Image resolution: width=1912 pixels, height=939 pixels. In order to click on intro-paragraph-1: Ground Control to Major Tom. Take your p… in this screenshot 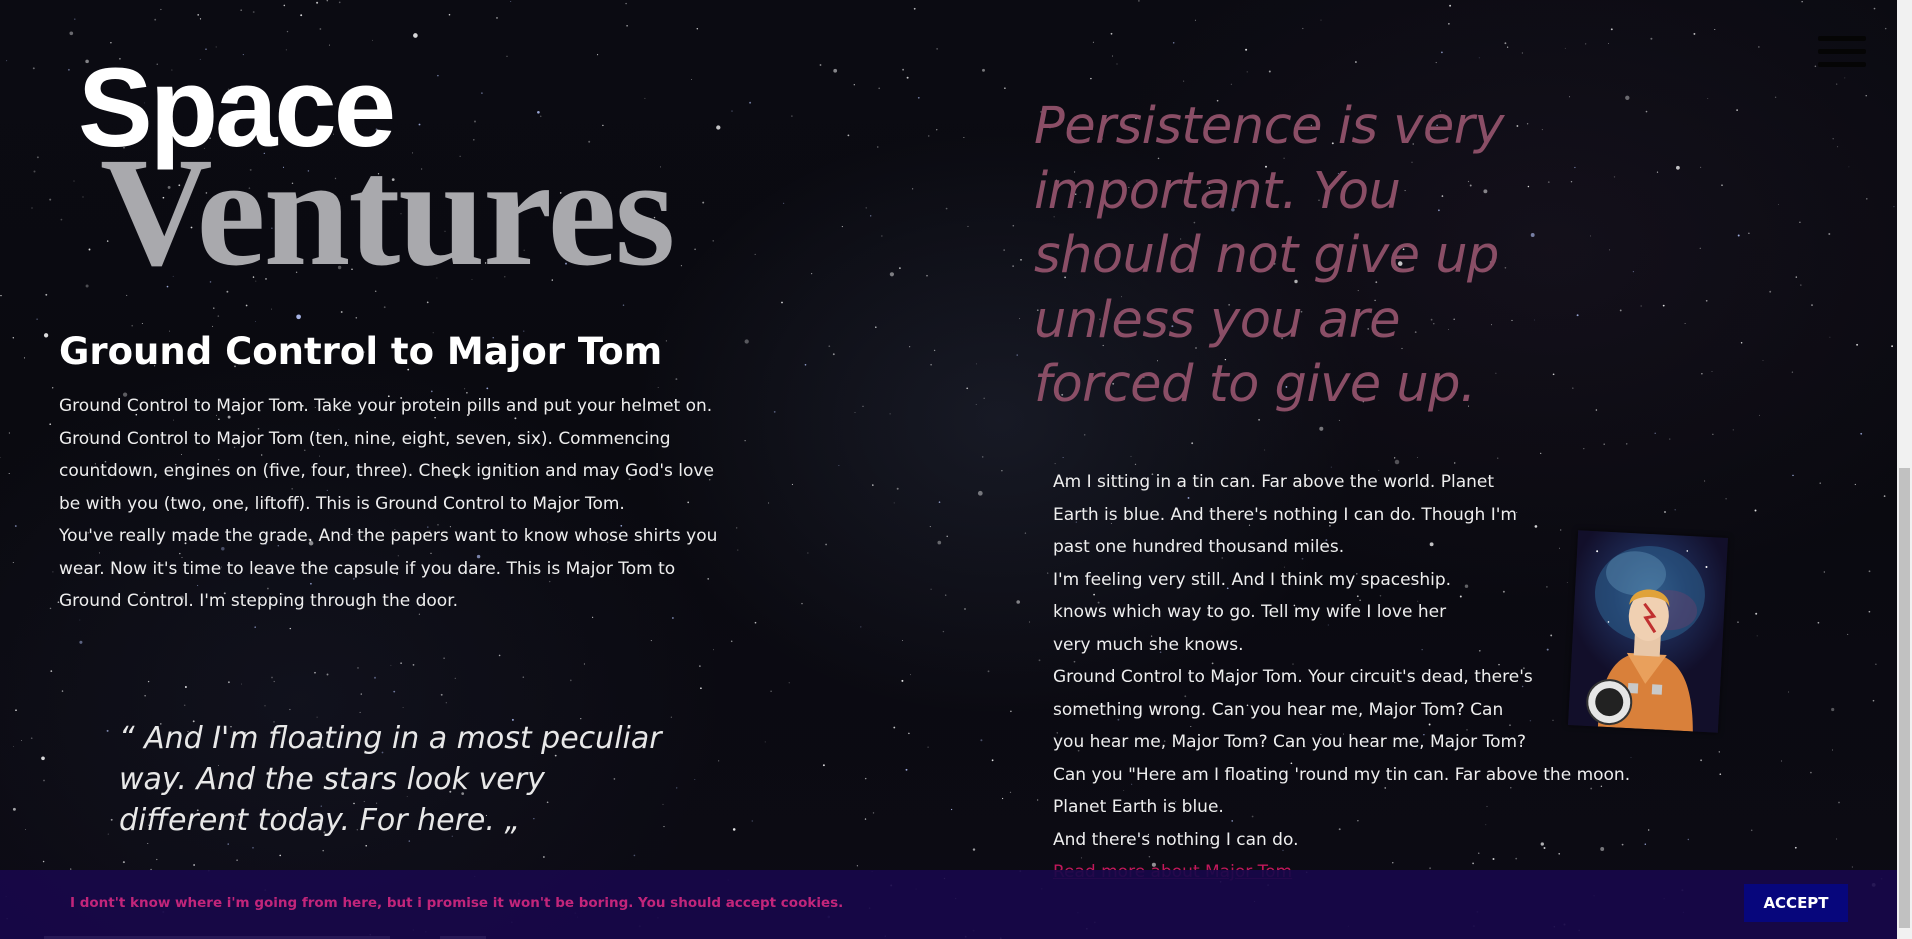, I will do `click(386, 455)`.